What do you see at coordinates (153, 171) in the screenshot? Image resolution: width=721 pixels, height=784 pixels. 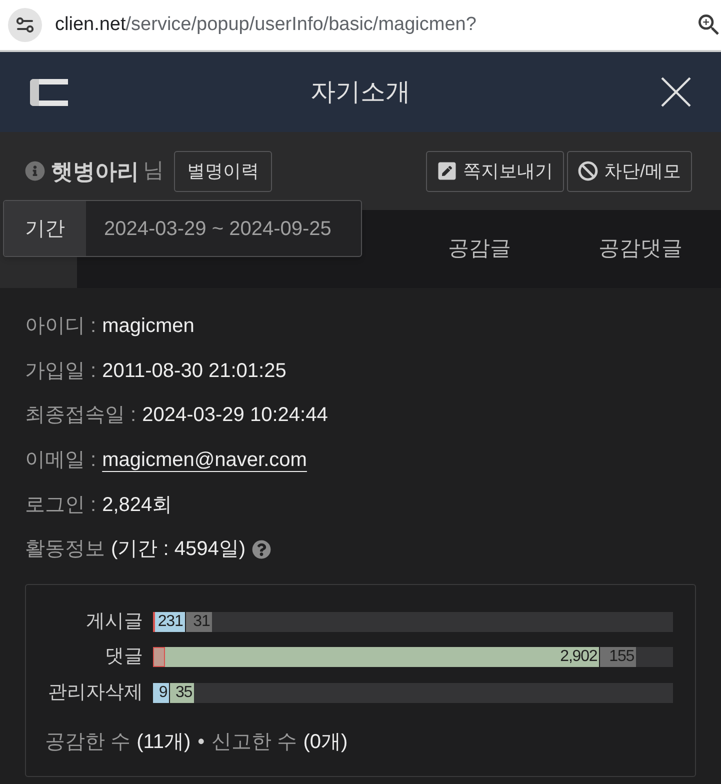 I see `nickname-suffix: 님` at bounding box center [153, 171].